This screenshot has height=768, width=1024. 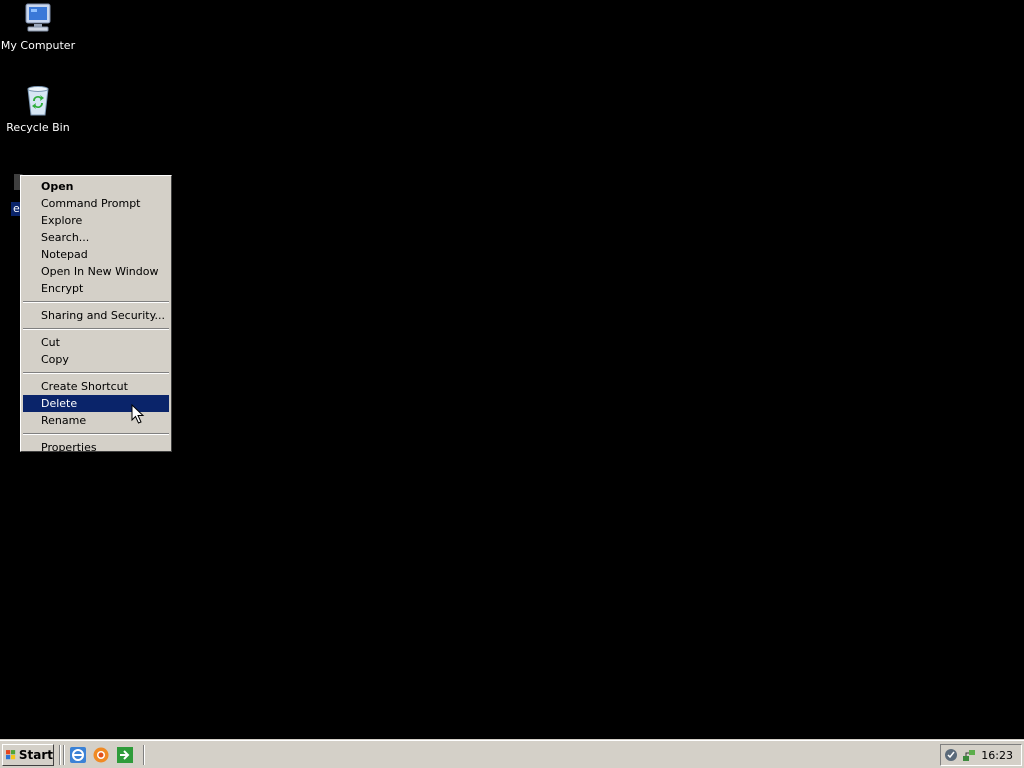 I want to click on menu-item-notepad: Notepad, so click(x=96, y=254).